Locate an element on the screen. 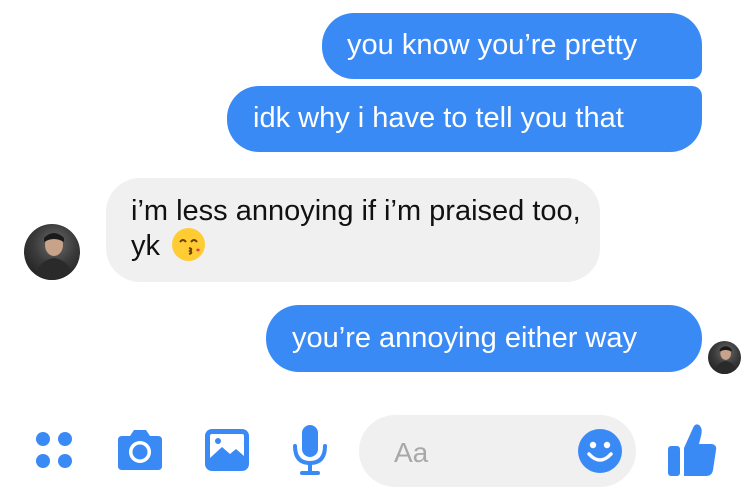  more-apps-icon is located at coordinates (54, 450).